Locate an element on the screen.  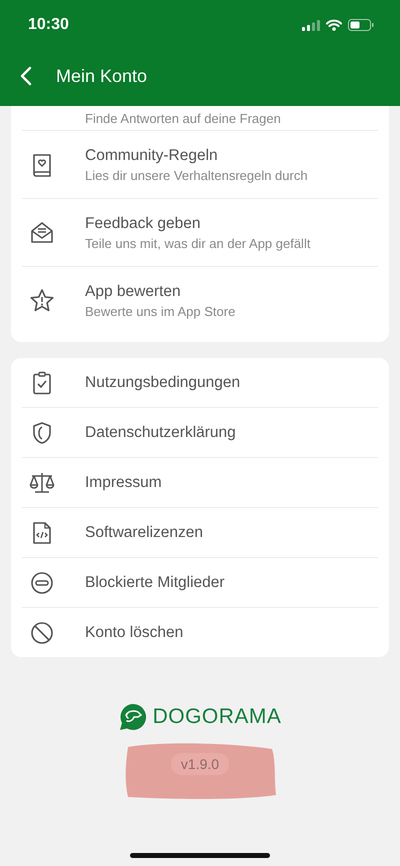
menu-item: Blockierte Mitglieder is located at coordinates (200, 583).